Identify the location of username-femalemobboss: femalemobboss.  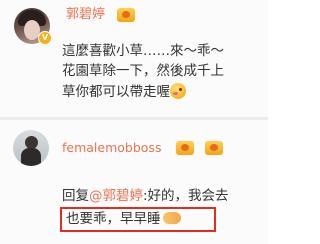
(111, 148).